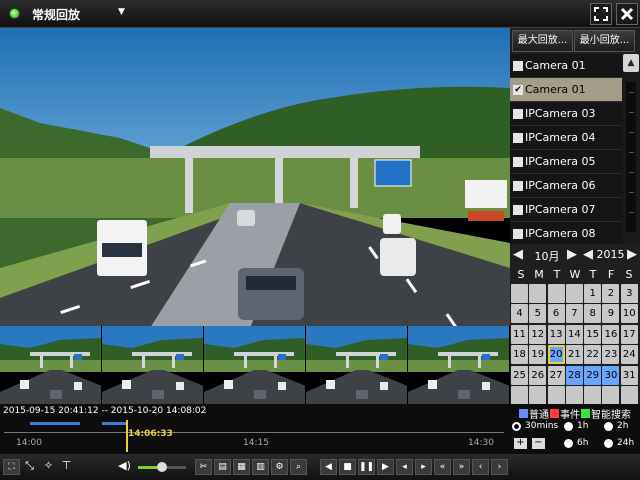  What do you see at coordinates (566, 234) in the screenshot?
I see `camera-item: IPCamera 08` at bounding box center [566, 234].